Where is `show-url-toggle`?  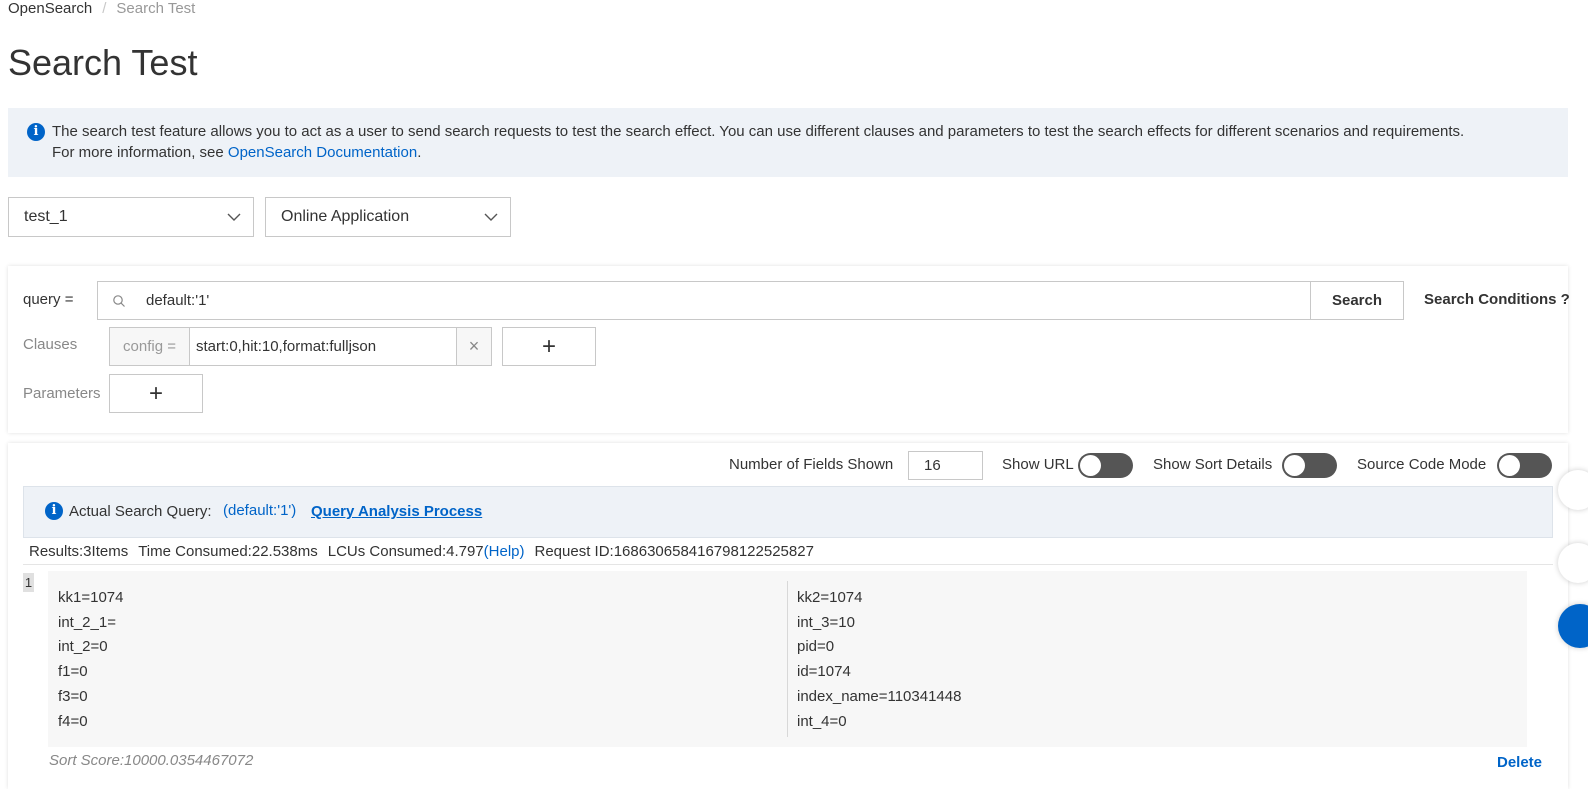 show-url-toggle is located at coordinates (1105, 465).